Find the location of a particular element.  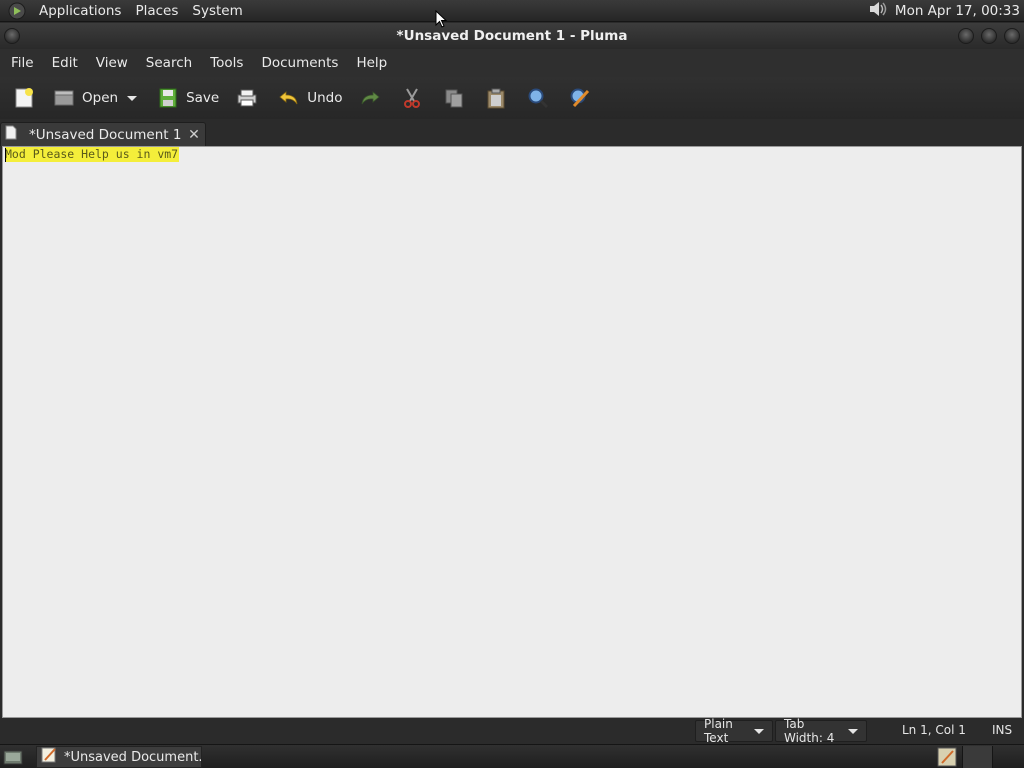

menu-file: File is located at coordinates (22, 63).